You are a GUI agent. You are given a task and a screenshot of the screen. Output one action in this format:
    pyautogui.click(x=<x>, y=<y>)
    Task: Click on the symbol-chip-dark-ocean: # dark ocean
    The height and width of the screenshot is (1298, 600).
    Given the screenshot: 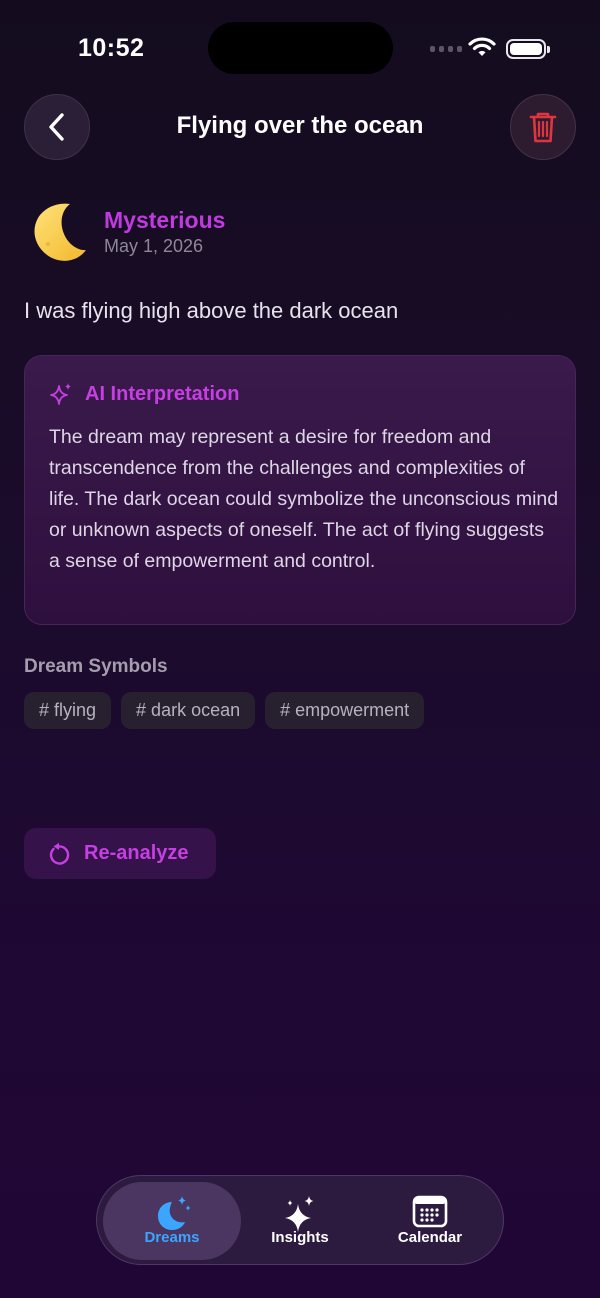 What is the action you would take?
    pyautogui.click(x=188, y=710)
    